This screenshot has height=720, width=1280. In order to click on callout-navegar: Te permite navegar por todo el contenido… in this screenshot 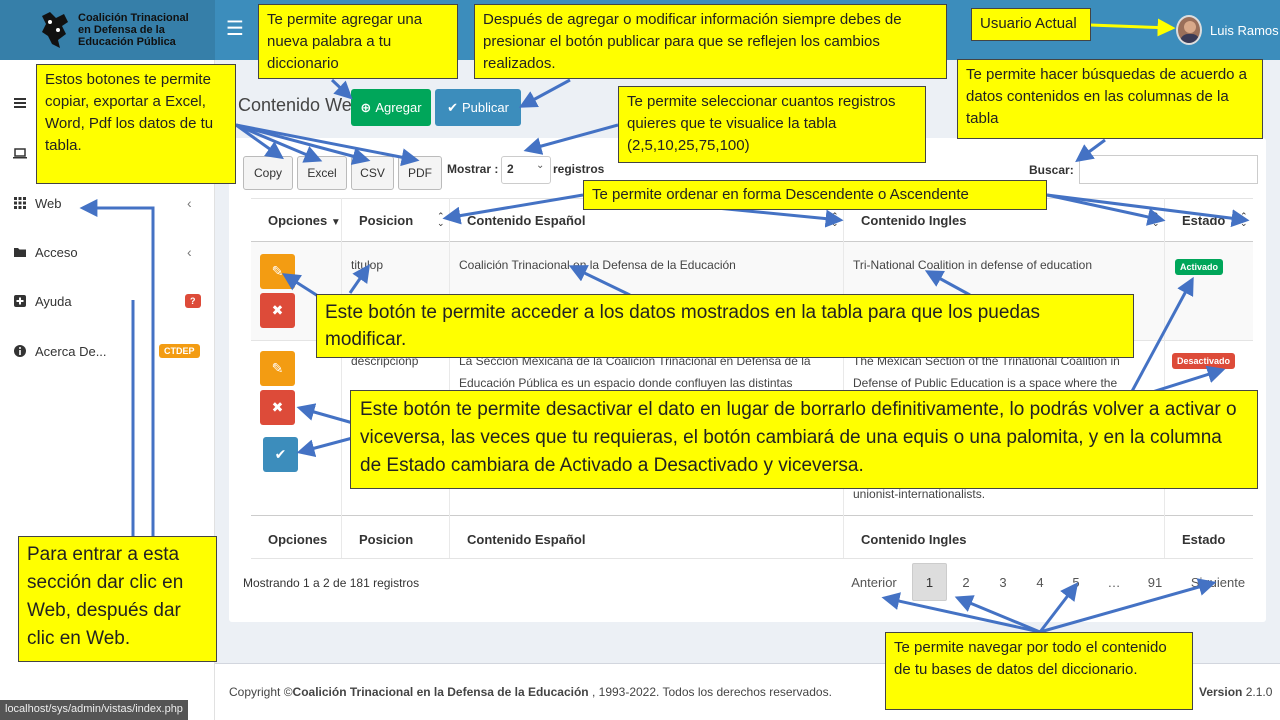, I will do `click(1039, 671)`.